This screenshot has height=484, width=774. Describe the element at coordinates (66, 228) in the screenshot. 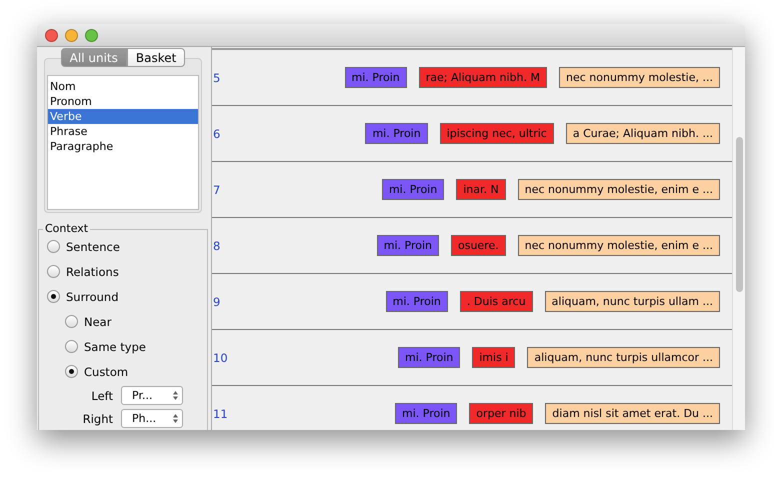

I see `group-title: Context` at that location.